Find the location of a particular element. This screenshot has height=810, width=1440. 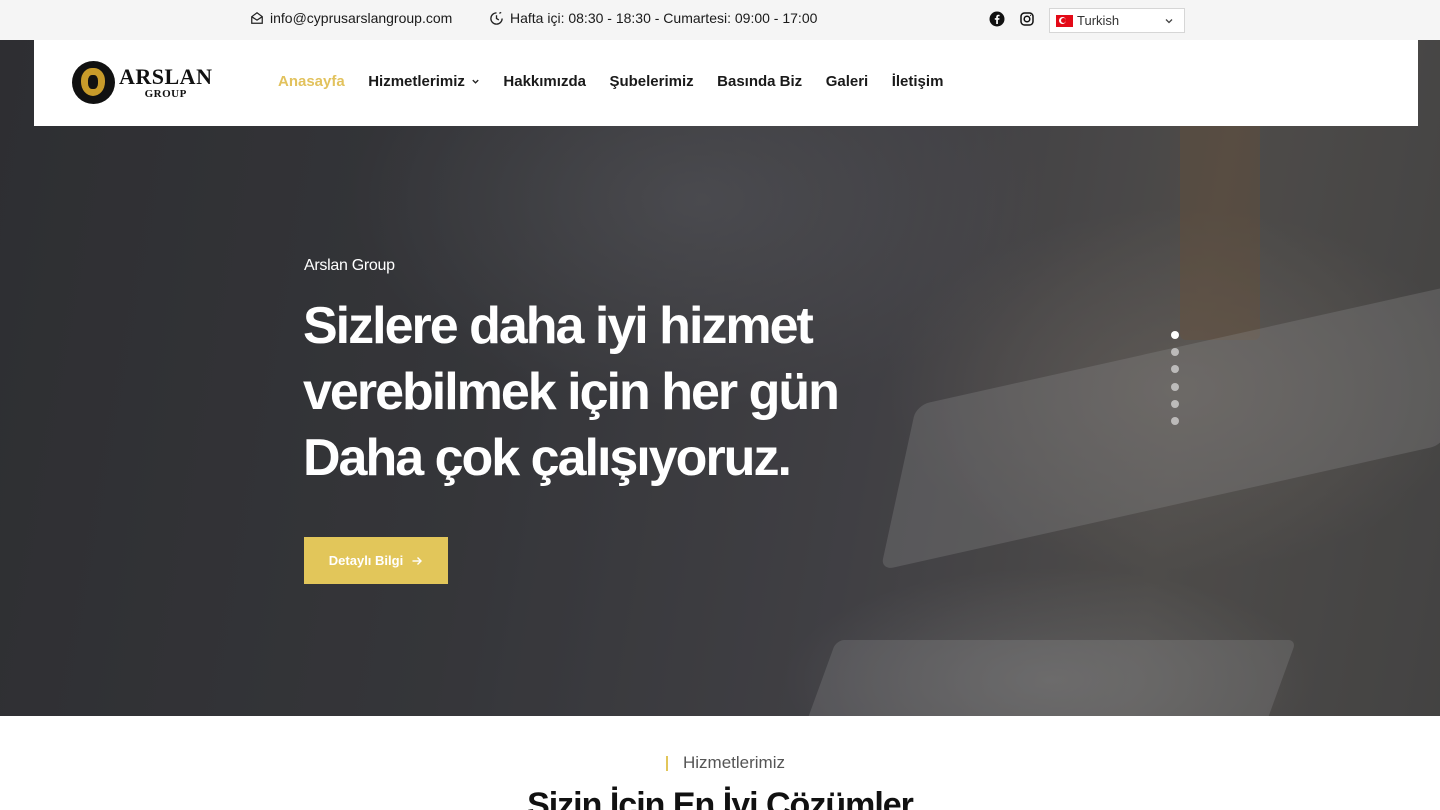

email-link: info@cyprusarslangroup.com is located at coordinates (361, 18).